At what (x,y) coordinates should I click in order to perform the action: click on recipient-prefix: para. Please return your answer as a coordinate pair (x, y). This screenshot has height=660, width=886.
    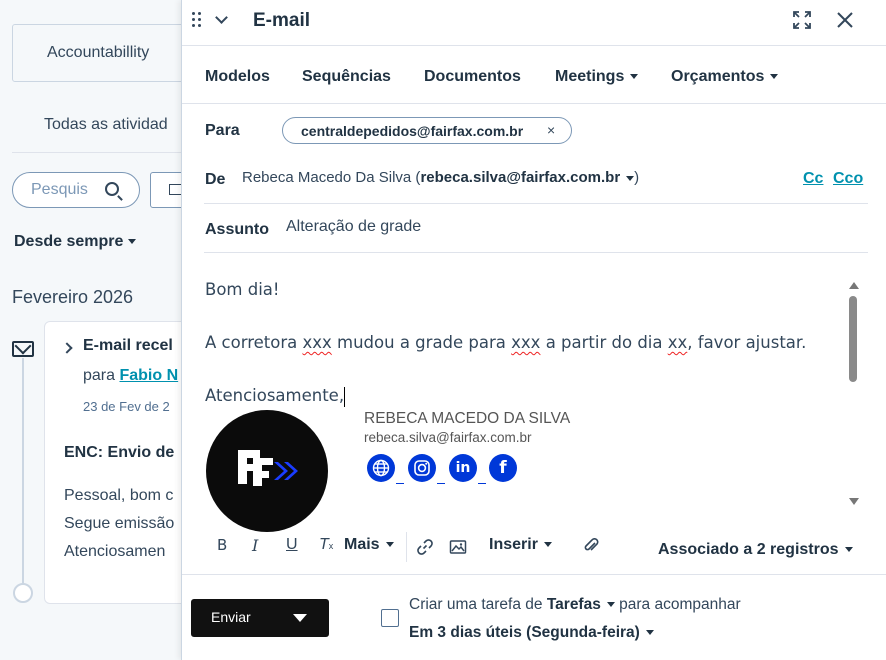
    Looking at the image, I should click on (99, 375).